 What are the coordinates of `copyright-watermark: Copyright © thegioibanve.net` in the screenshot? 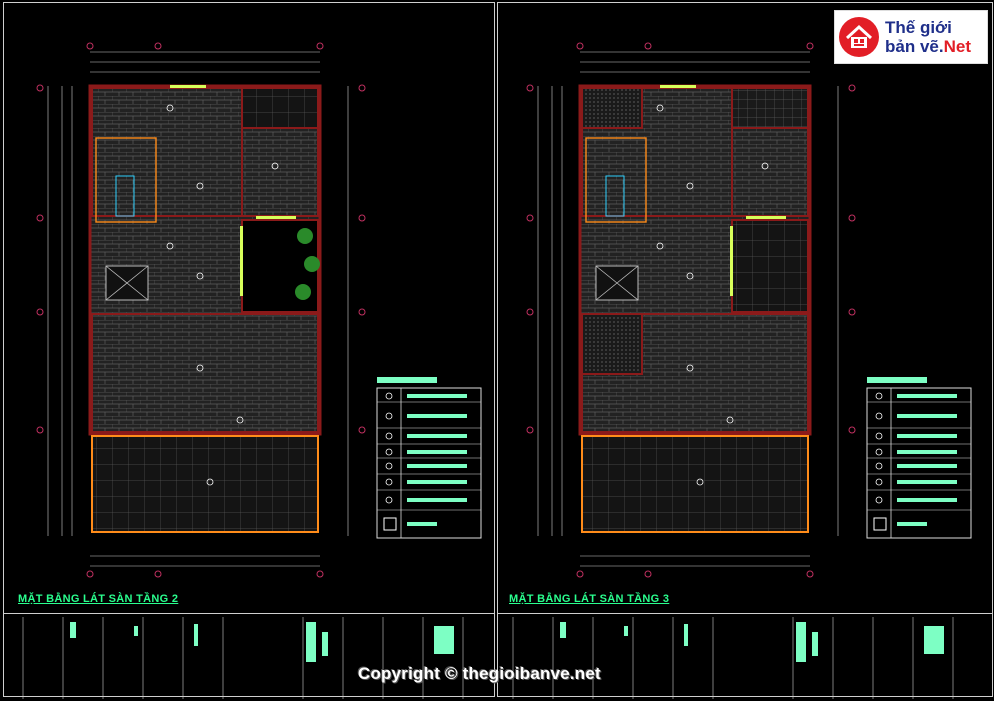 It's located at (479, 673).